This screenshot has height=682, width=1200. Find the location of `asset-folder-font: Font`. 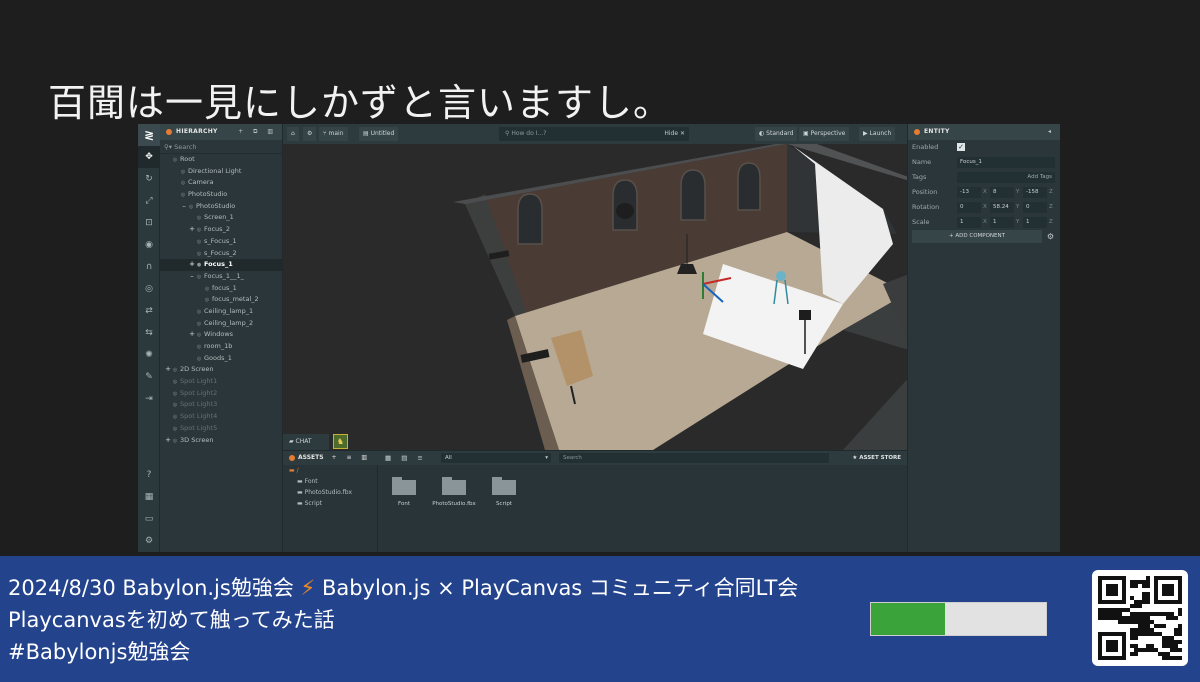

asset-folder-font: Font is located at coordinates (404, 492).